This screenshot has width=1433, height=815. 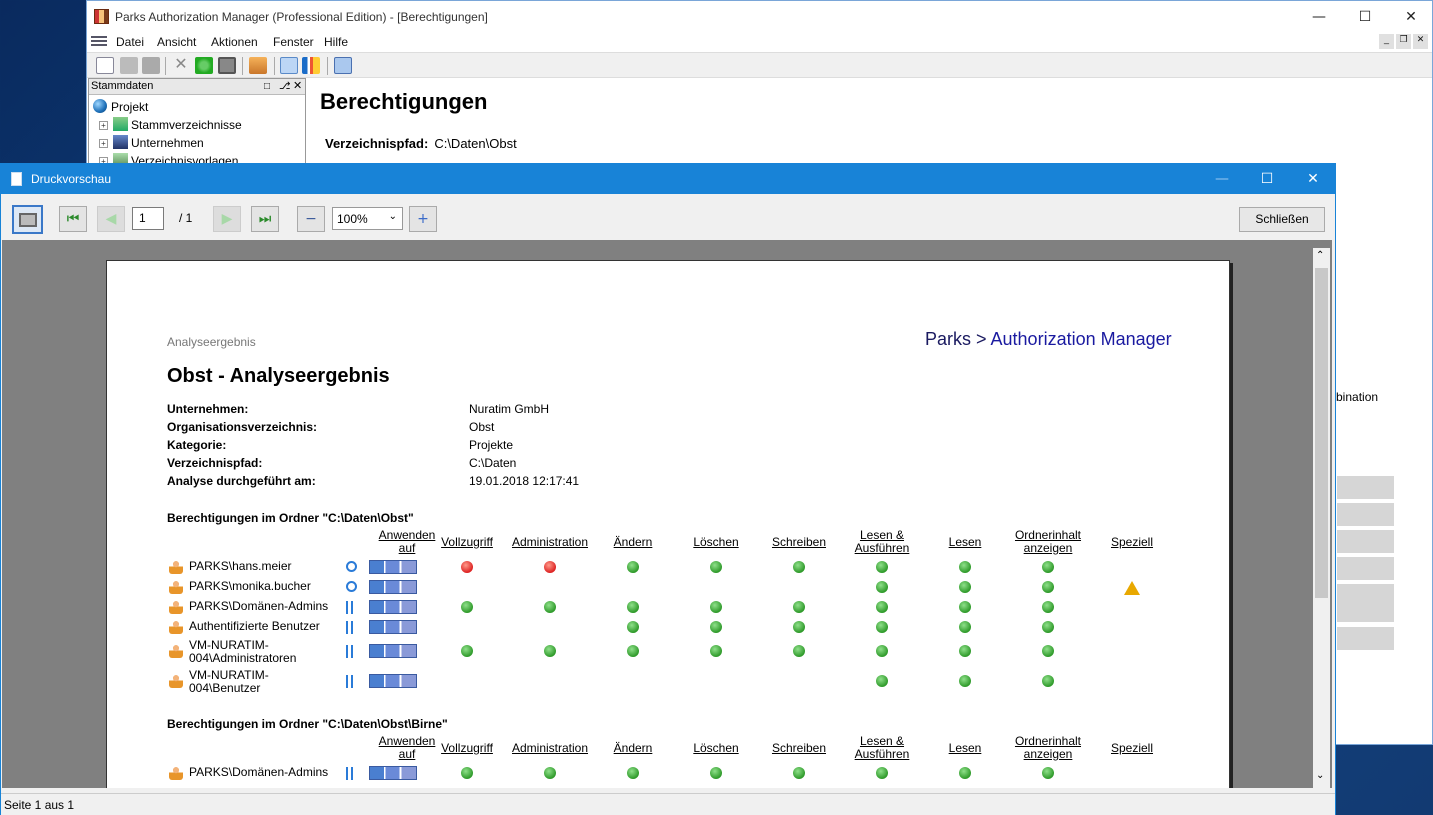 What do you see at coordinates (250, 586) in the screenshot?
I see `principal-name: PARKS\monika.bucher` at bounding box center [250, 586].